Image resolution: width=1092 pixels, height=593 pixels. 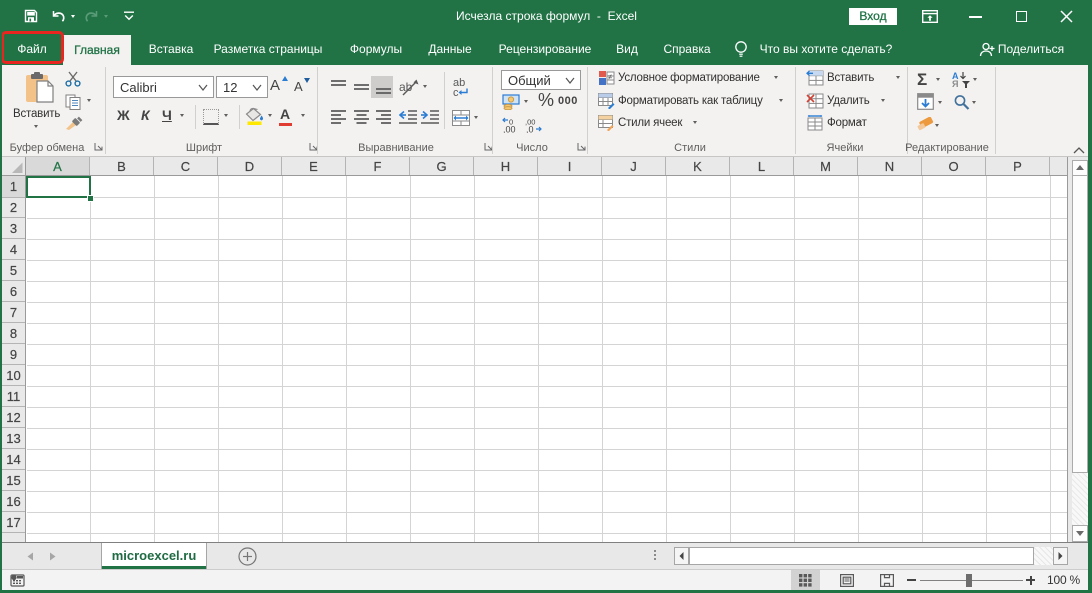 I want to click on svg-text: ,0, so click(x=530, y=129).